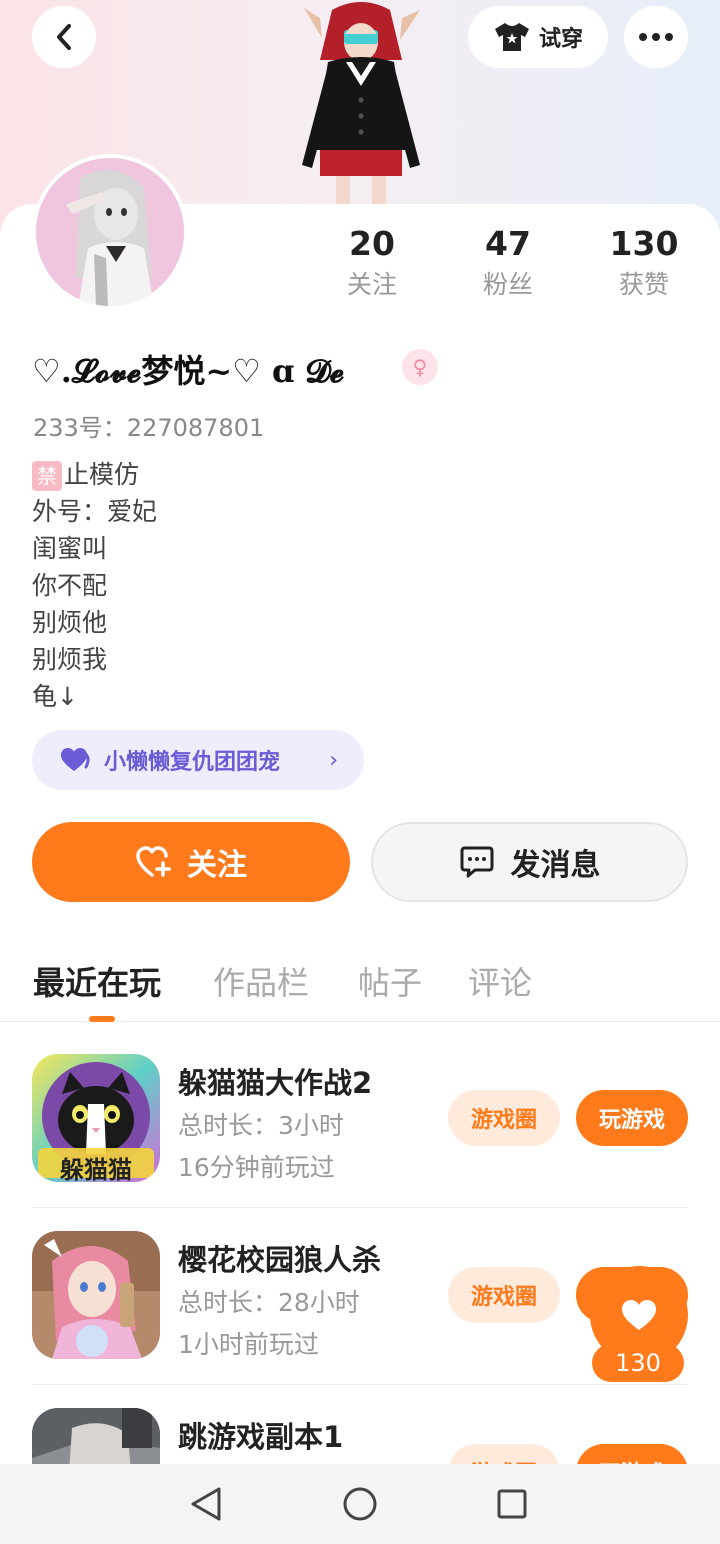 This screenshot has width=720, height=1544. What do you see at coordinates (96, 1118) in the screenshot?
I see `game-icon-hide-and-seek: 躲猫猫` at bounding box center [96, 1118].